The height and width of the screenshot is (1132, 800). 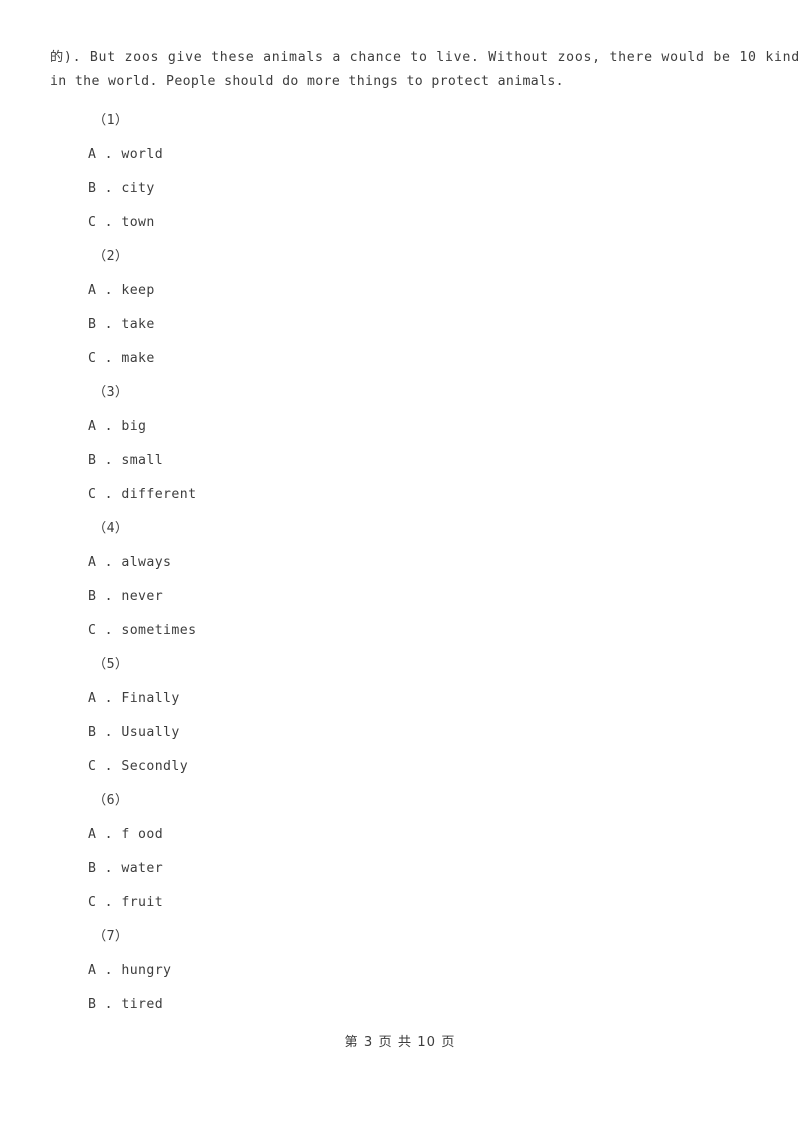 I want to click on question-option: A . f ood, so click(x=444, y=835).